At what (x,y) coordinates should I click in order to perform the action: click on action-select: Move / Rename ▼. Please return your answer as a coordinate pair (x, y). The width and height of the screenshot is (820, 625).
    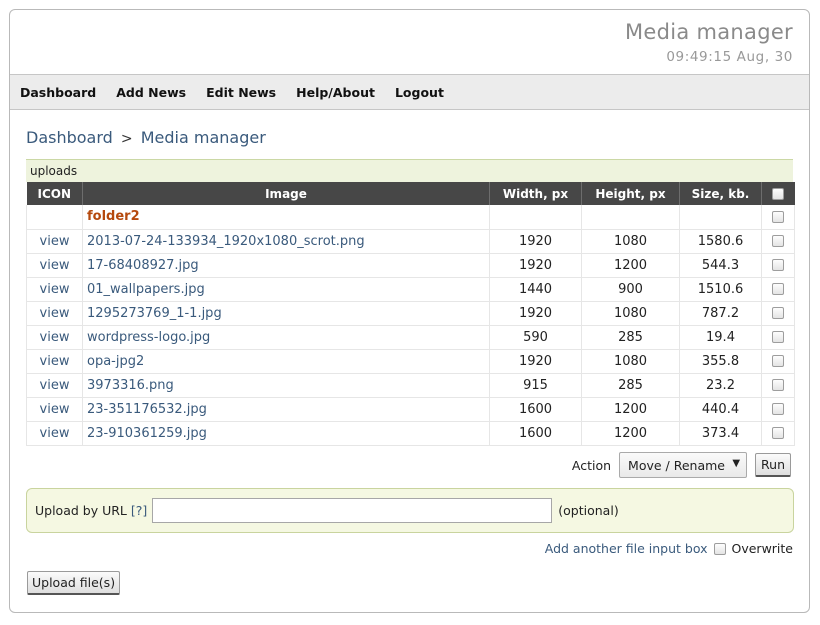
    Looking at the image, I should click on (683, 465).